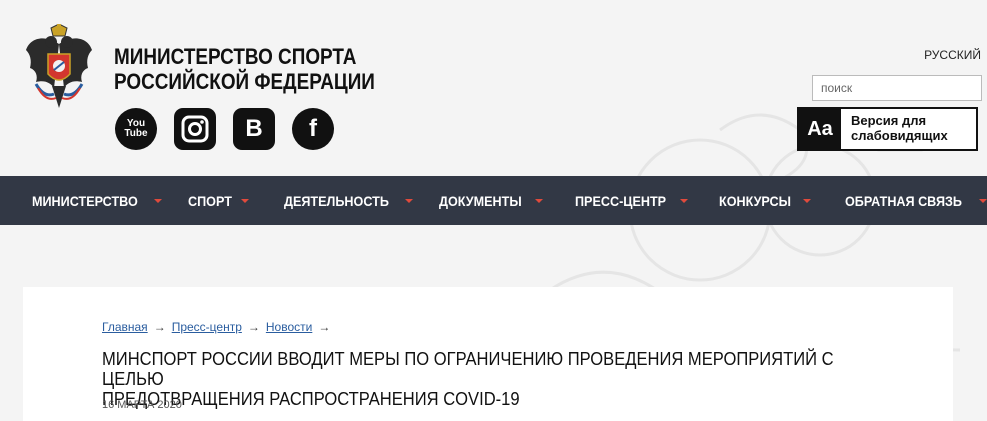  Describe the element at coordinates (336, 200) in the screenshot. I see `nav-item-label: ДЕЯТЕЛЬНОСТЬ` at that location.